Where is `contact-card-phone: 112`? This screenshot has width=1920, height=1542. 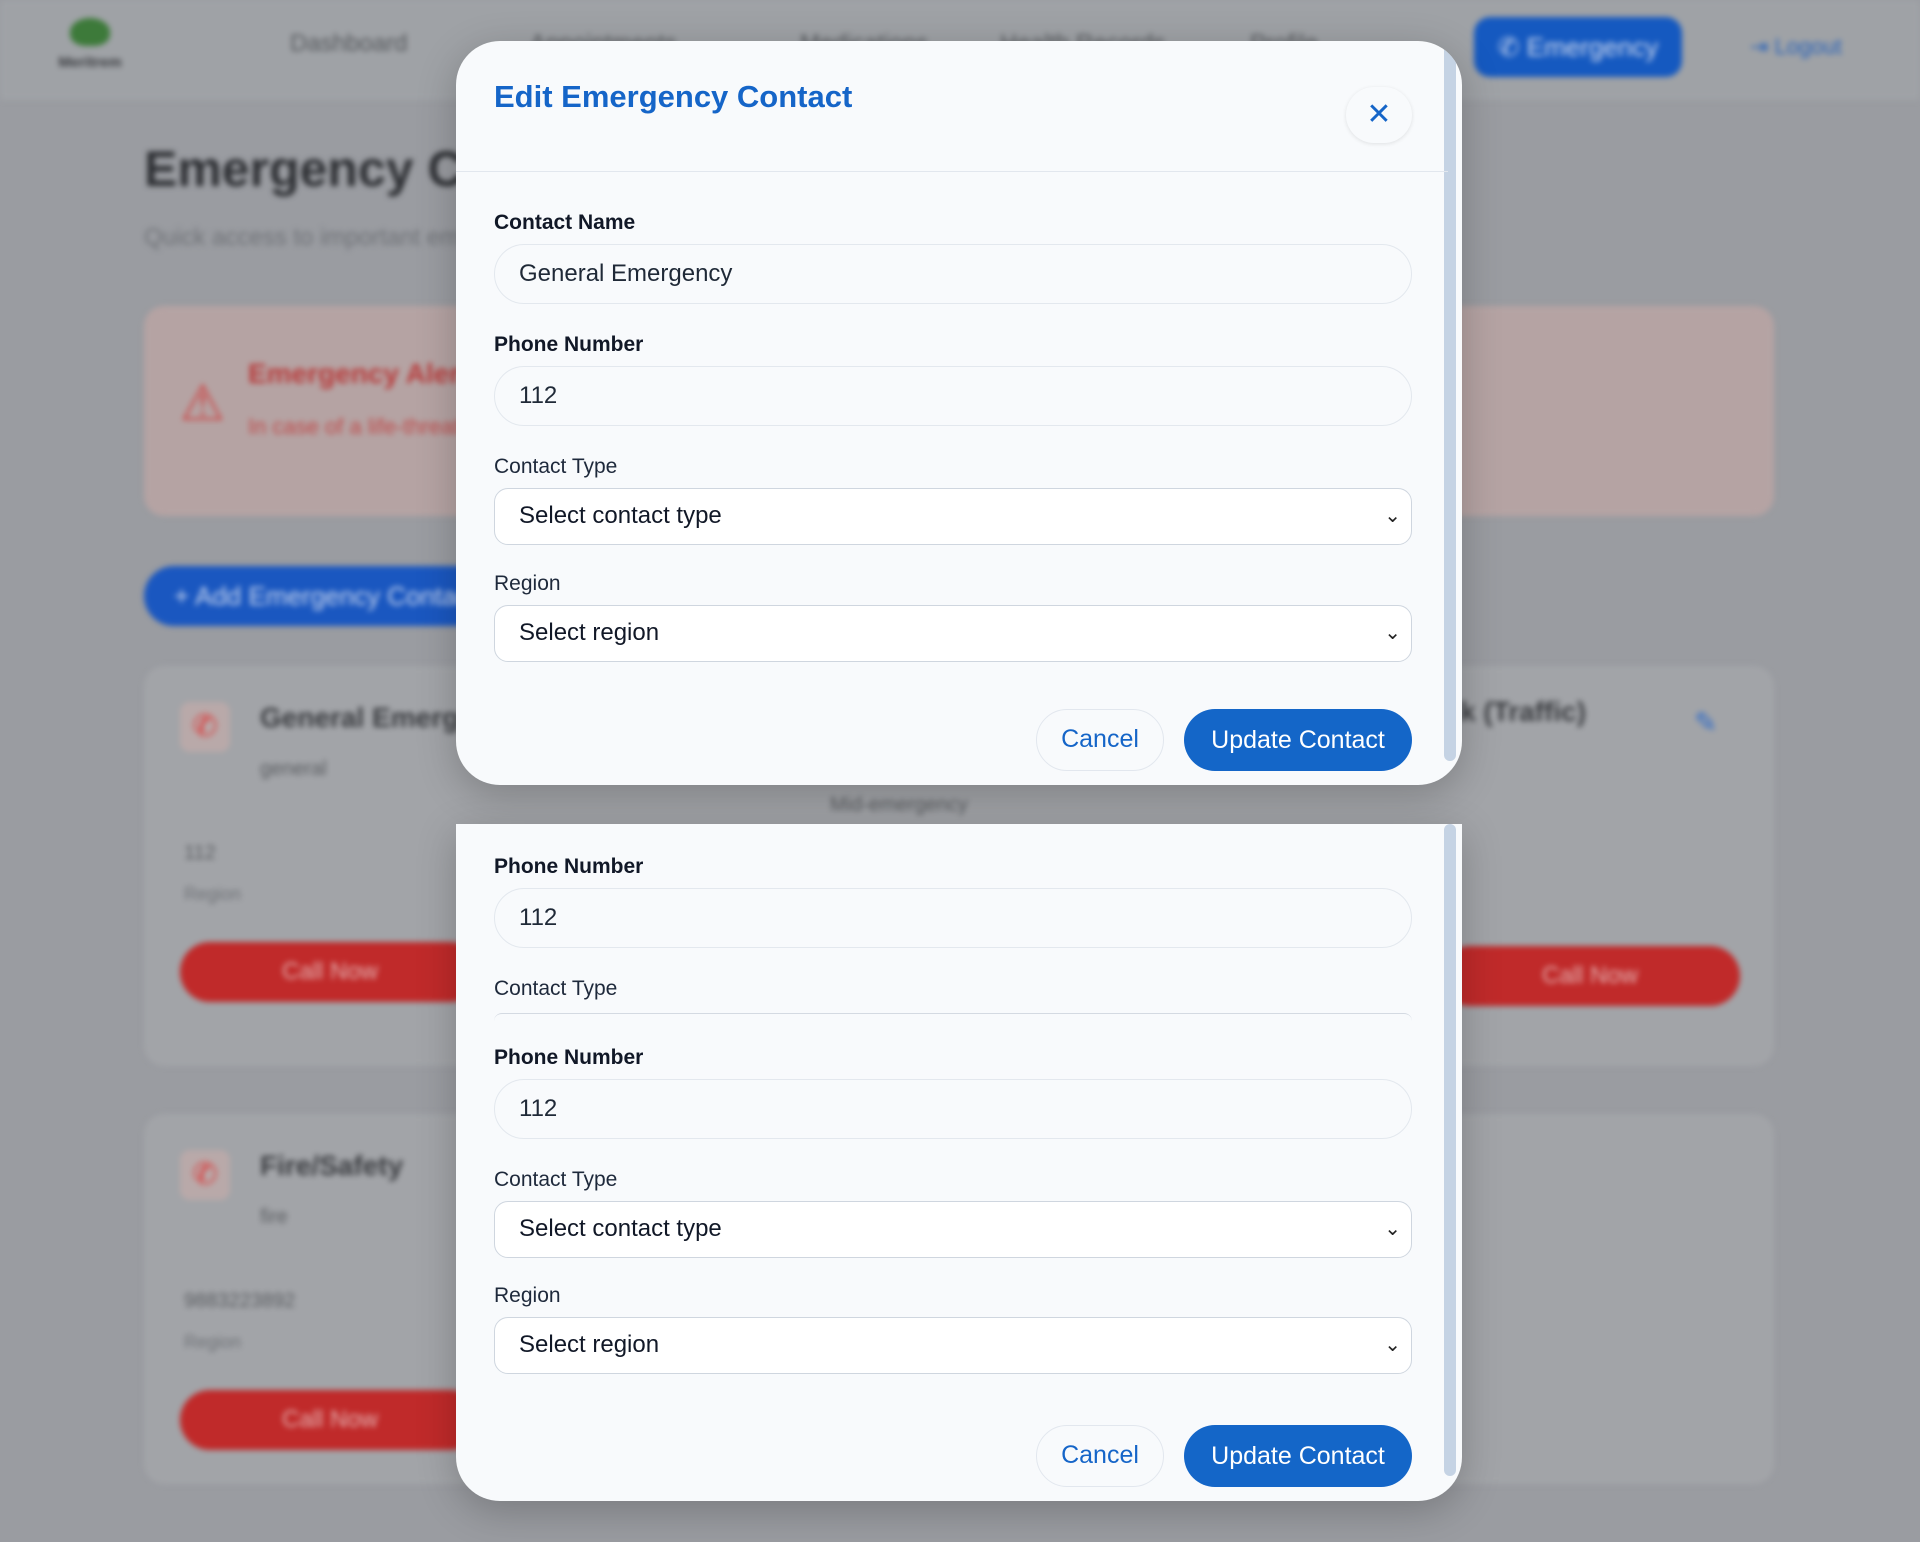
contact-card-phone: 112 is located at coordinates (200, 853).